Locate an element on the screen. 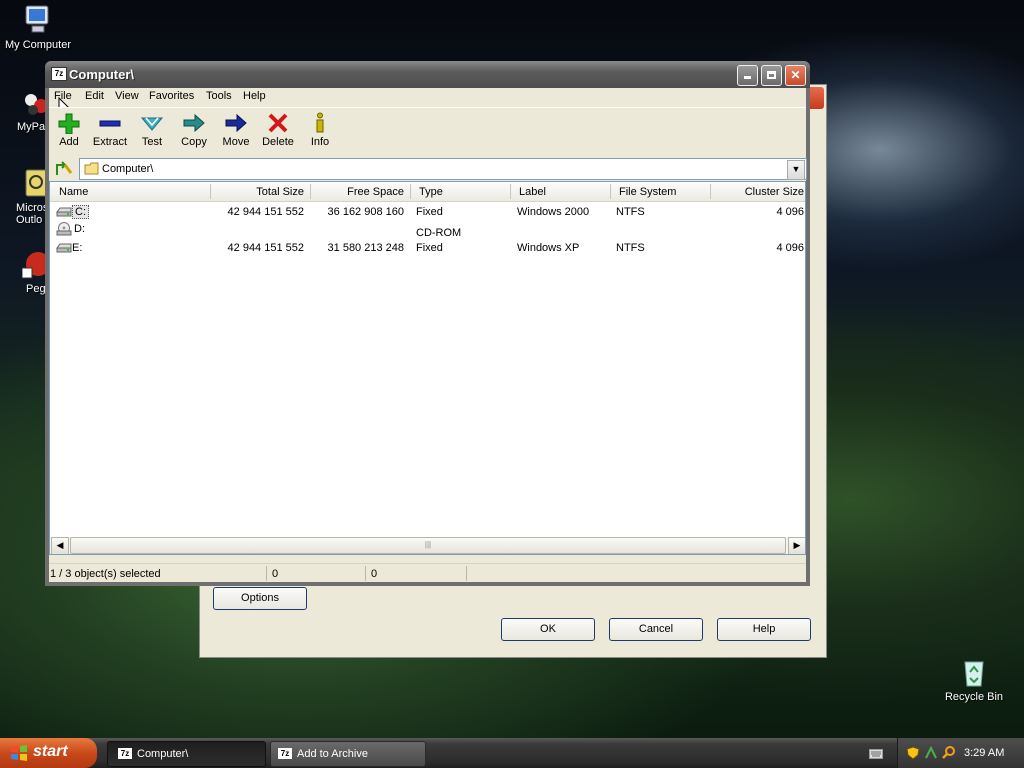 This screenshot has width=1024, height=768. scrollbar-thumb: ||| is located at coordinates (428, 545).